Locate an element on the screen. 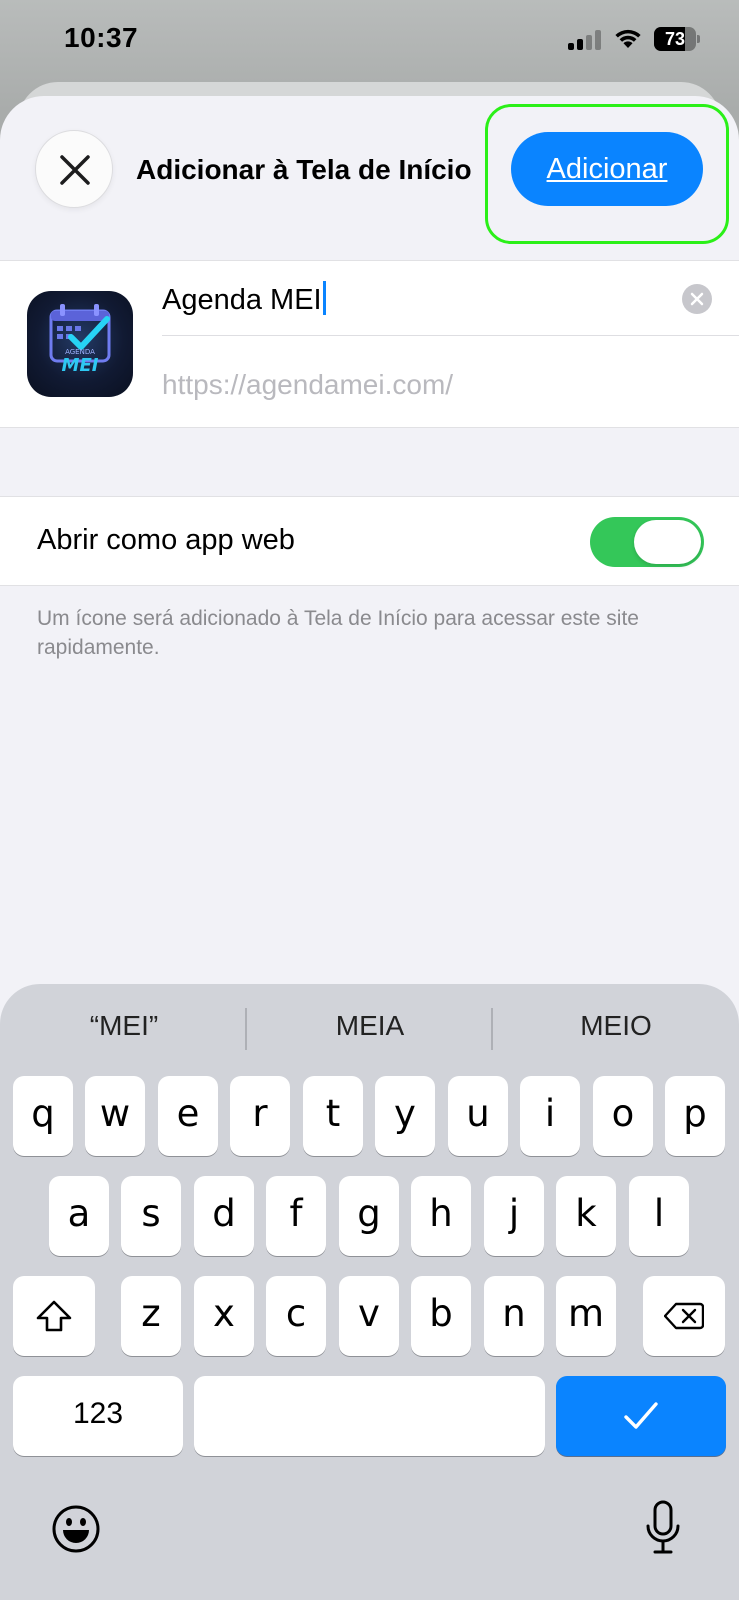 This screenshot has width=739, height=1600. field-divider is located at coordinates (450, 335).